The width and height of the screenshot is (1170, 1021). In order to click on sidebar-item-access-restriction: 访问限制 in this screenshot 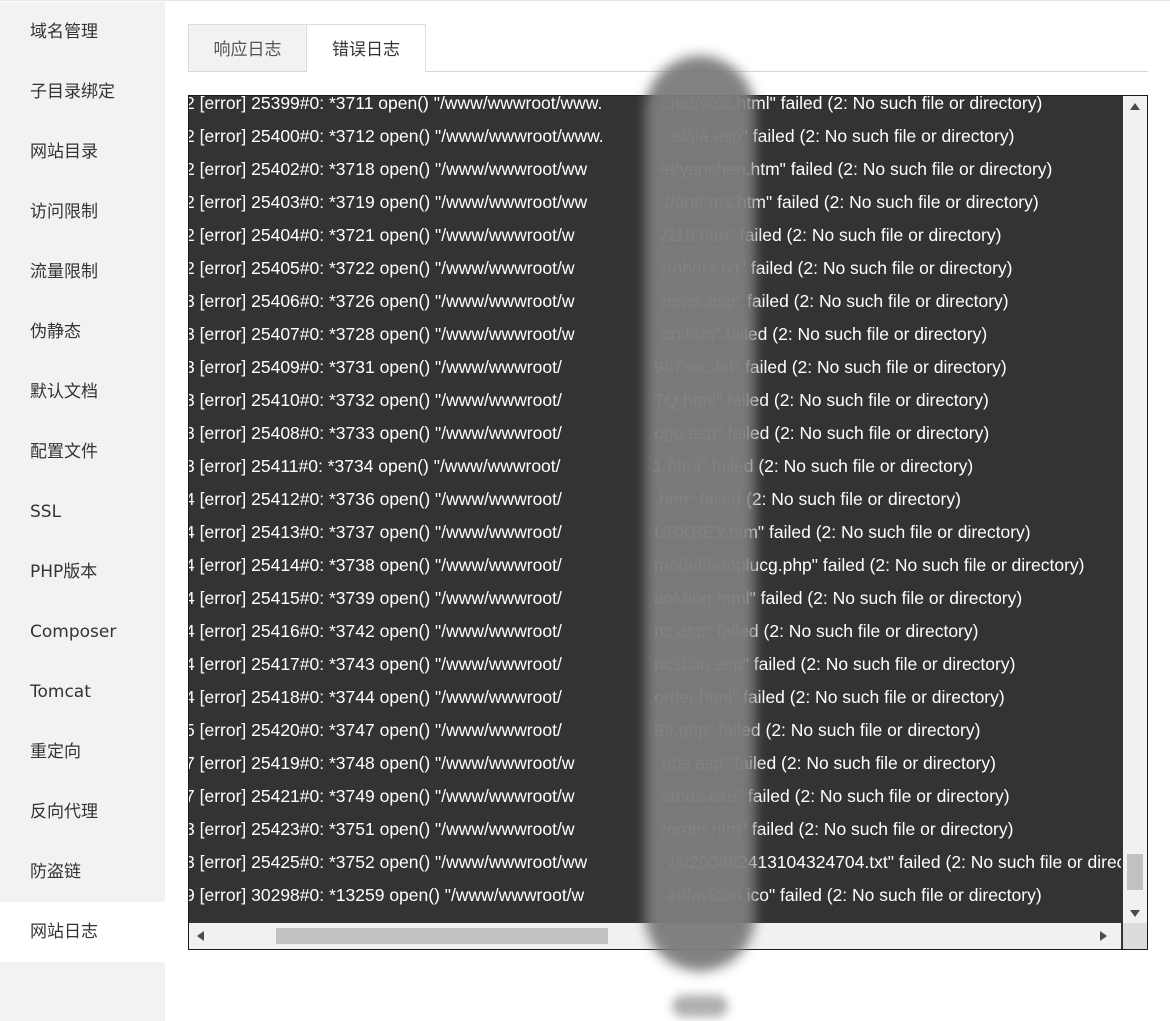, I will do `click(82, 212)`.